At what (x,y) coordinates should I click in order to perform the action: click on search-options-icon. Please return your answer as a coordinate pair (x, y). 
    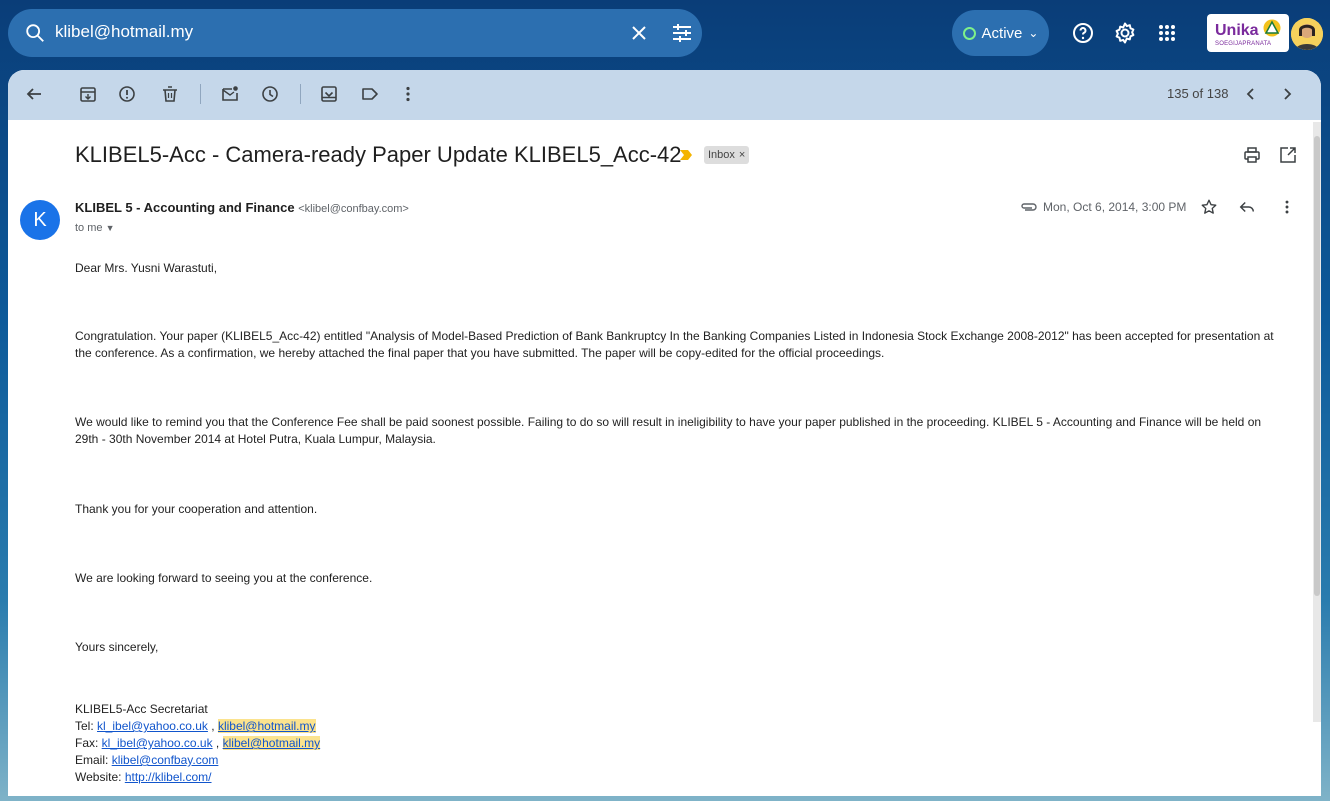
    Looking at the image, I should click on (682, 33).